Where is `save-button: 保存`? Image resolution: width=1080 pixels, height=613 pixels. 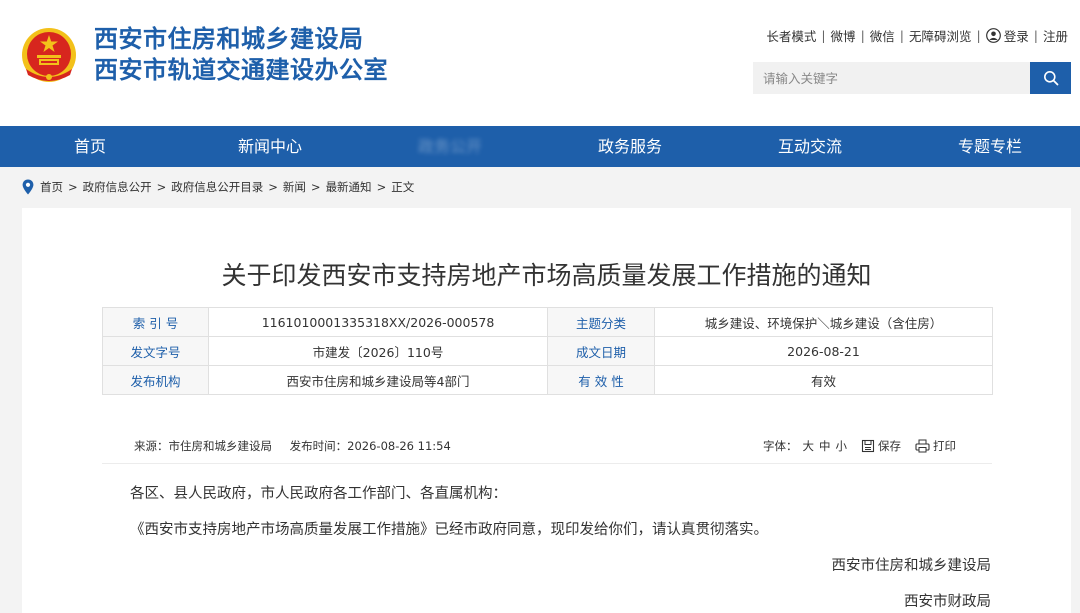
save-button: 保存 is located at coordinates (881, 446).